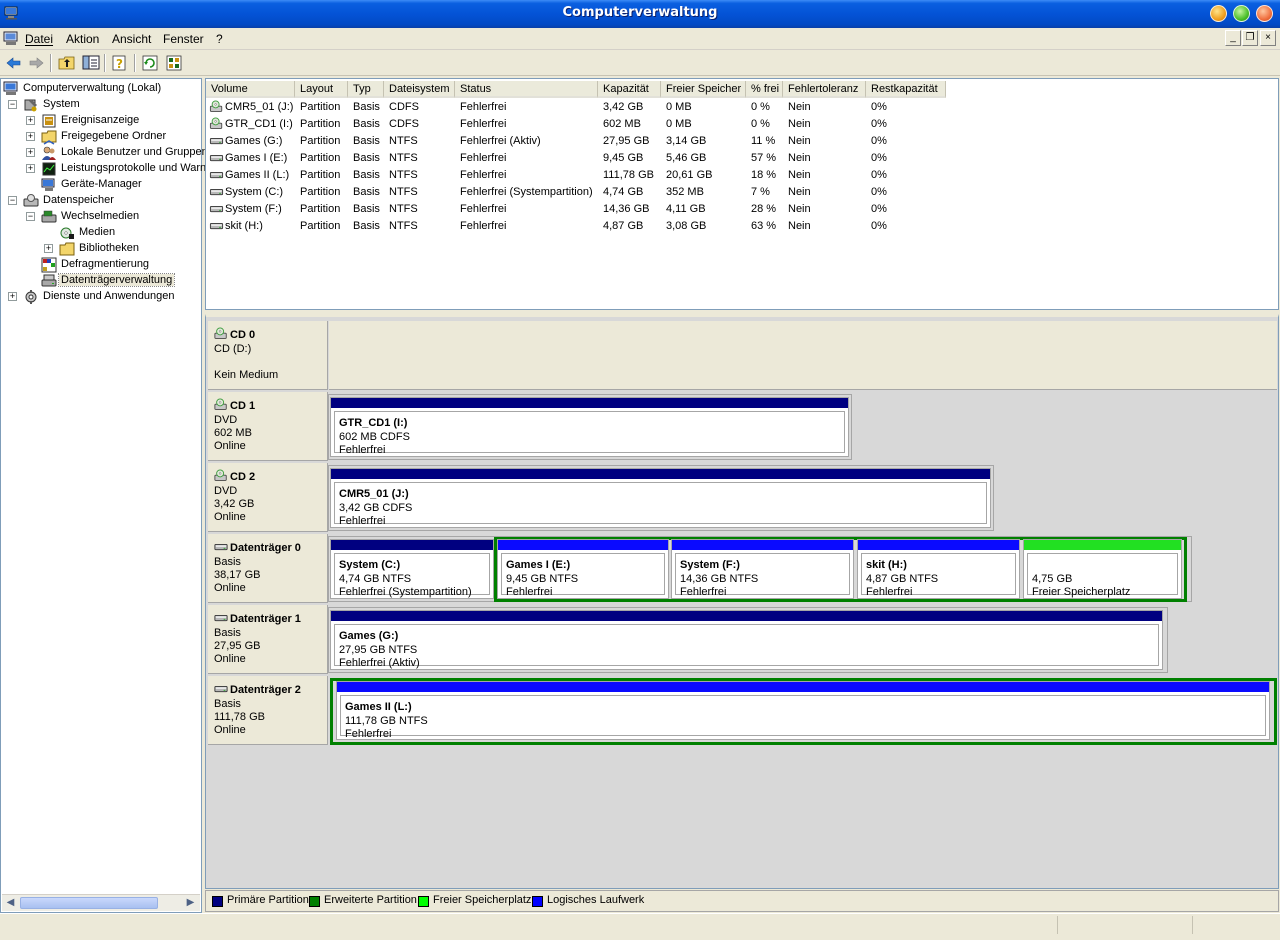 This screenshot has width=1280, height=940. Describe the element at coordinates (39, 39) in the screenshot. I see `menu-datei: Datei` at that location.